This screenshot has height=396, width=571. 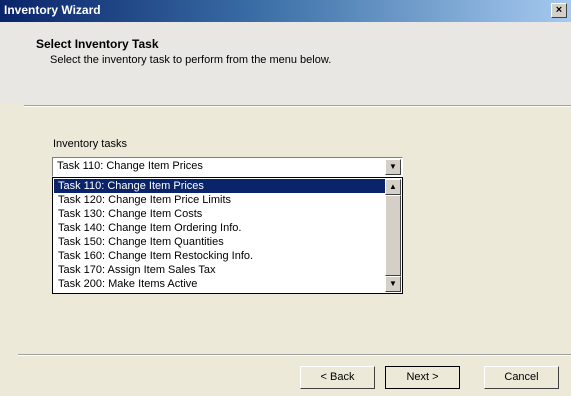 What do you see at coordinates (130, 166) in the screenshot?
I see `combobox-selected-value: Task 110: Change Item Prices` at bounding box center [130, 166].